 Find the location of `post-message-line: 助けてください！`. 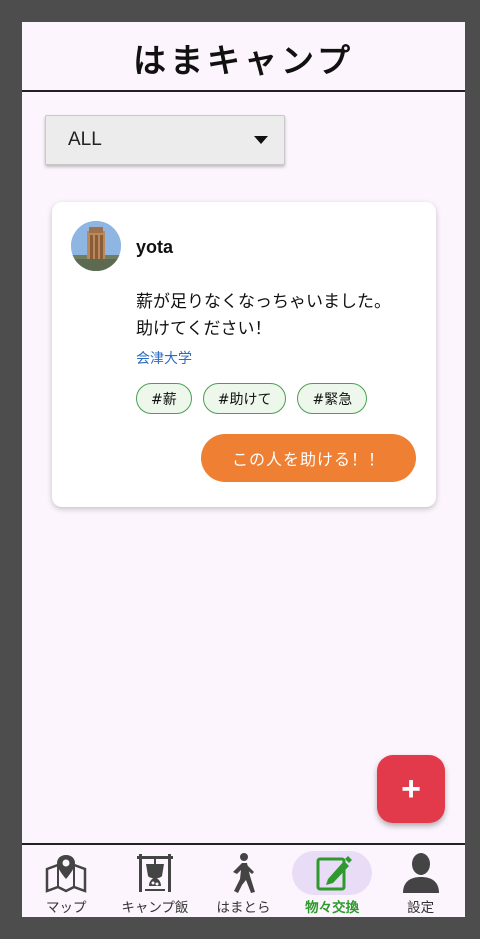

post-message-line: 助けてください！ is located at coordinates (204, 329).